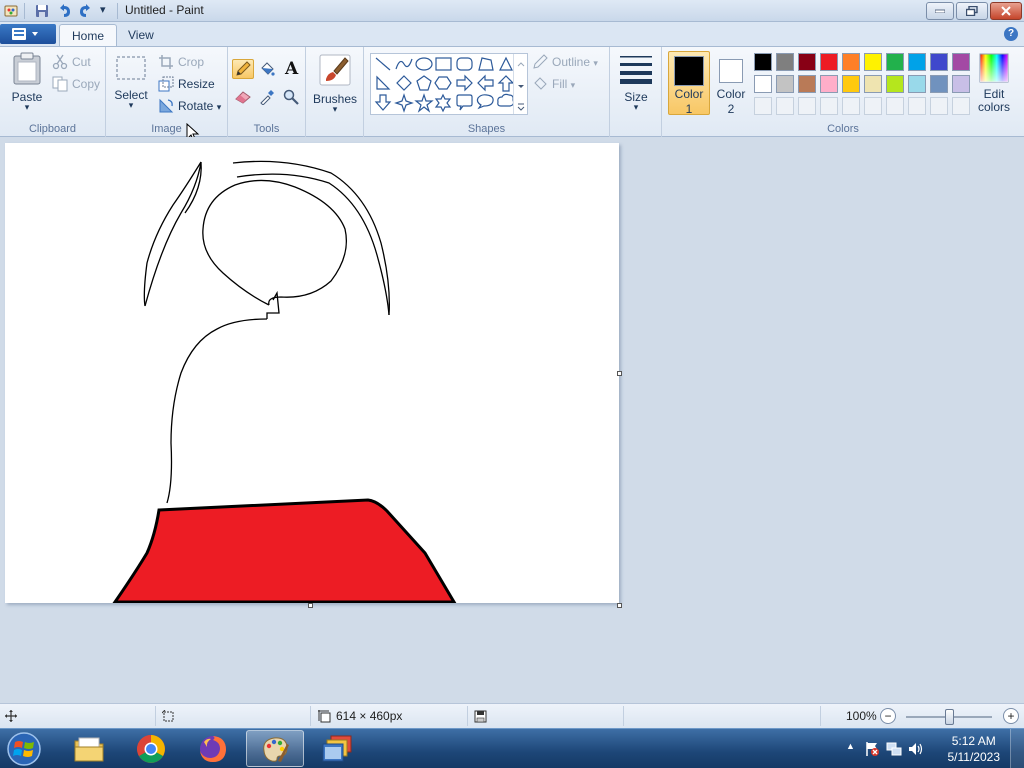  Describe the element at coordinates (443, 83) in the screenshot. I see `hexagon-shape` at that location.